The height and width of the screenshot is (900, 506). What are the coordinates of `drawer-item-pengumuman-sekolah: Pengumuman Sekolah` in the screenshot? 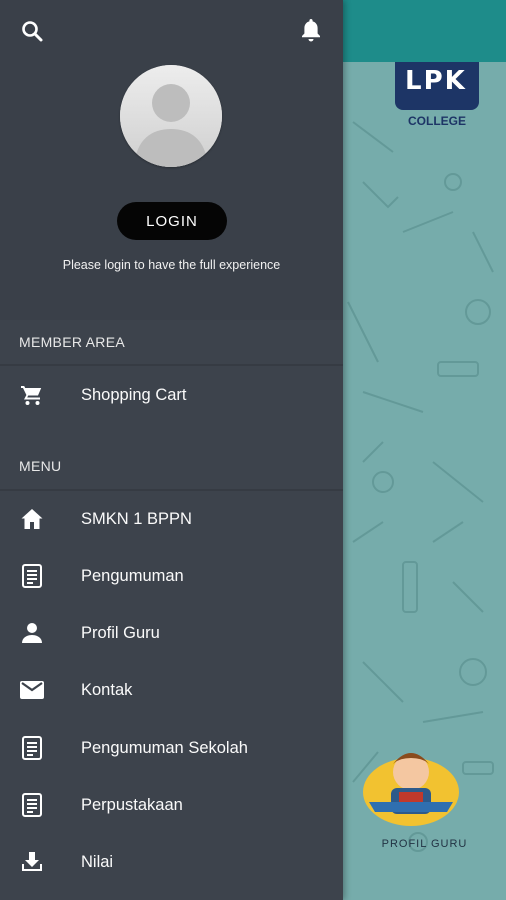 It's located at (171, 748).